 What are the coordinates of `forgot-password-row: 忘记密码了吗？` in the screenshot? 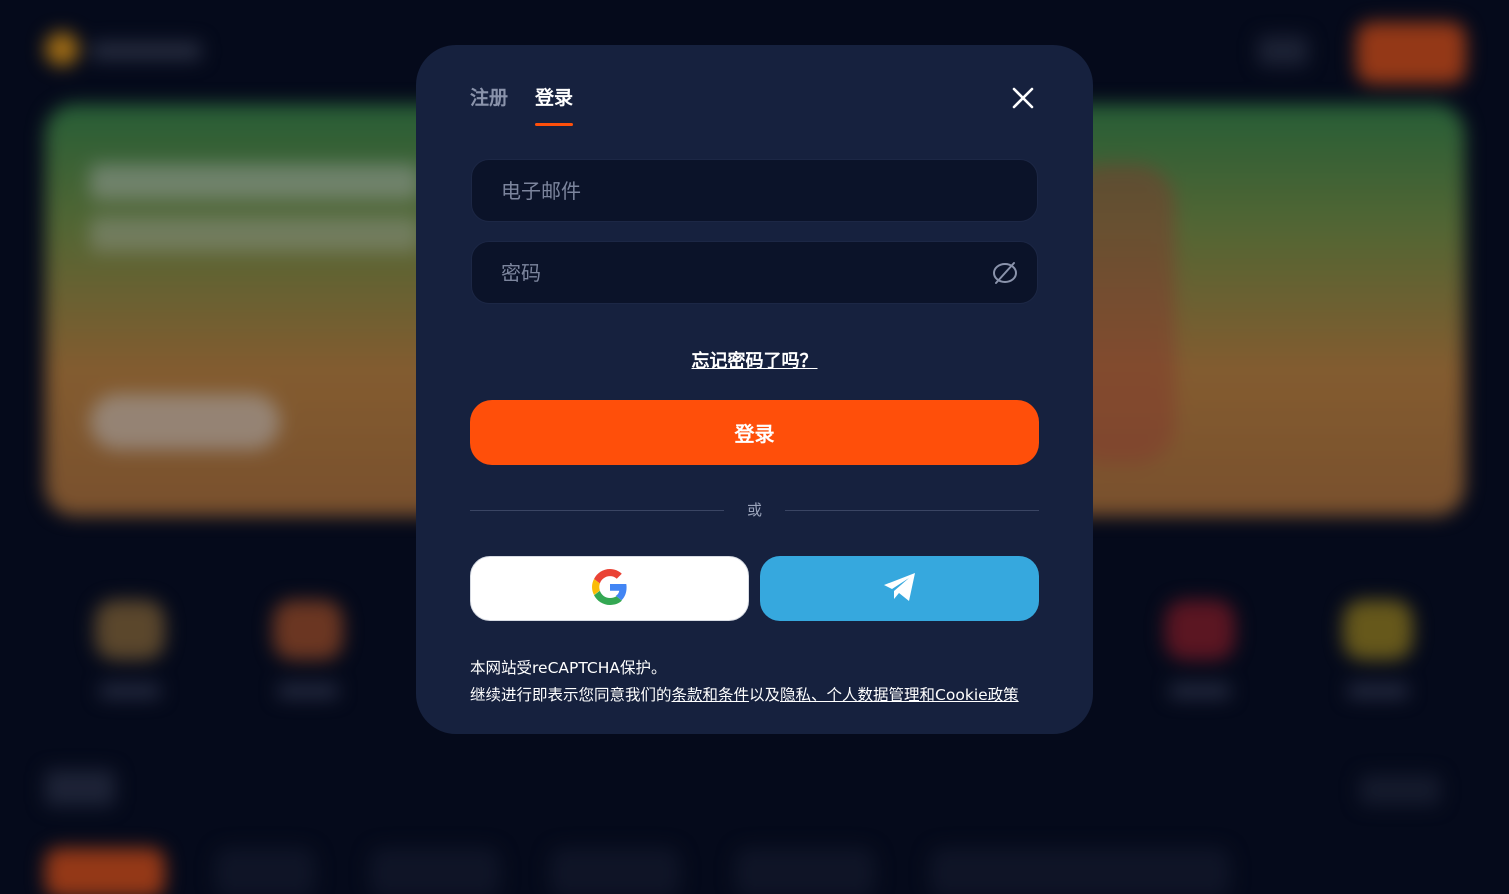 It's located at (754, 360).